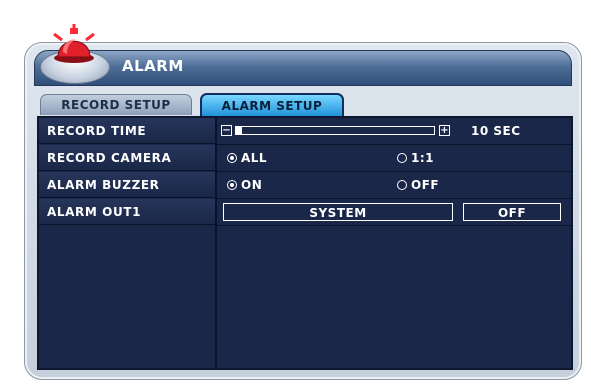 The width and height of the screenshot is (591, 390). I want to click on record-time-label: RECORD TIME, so click(127, 131).